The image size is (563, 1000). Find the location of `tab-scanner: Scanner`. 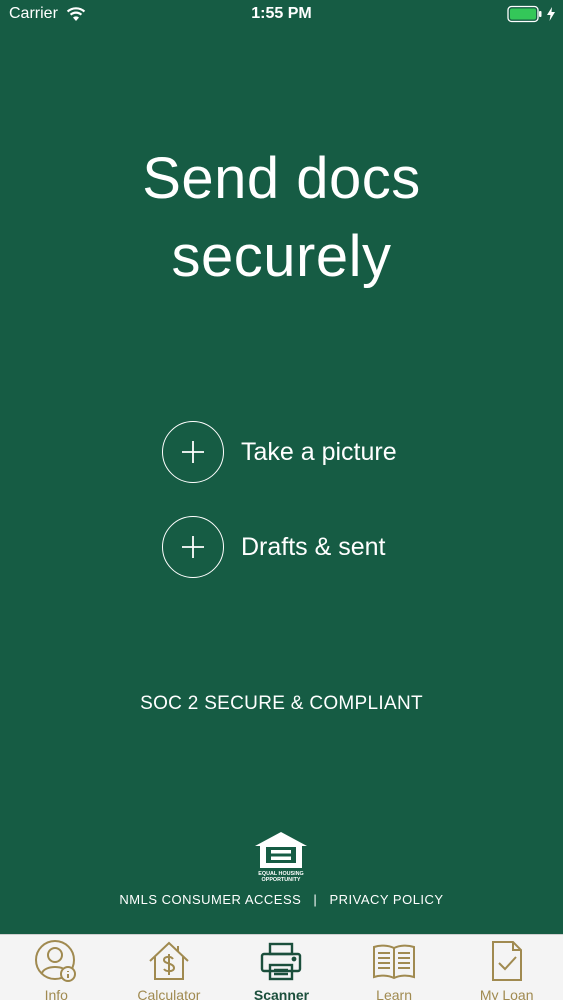

tab-scanner: Scanner is located at coordinates (281, 967).